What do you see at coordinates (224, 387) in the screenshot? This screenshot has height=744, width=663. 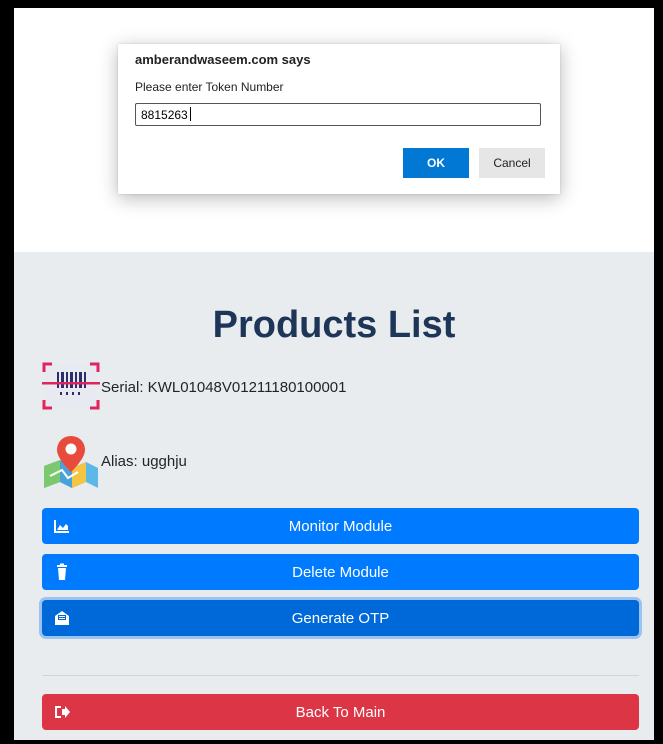 I see `serial-text: Serial: KWL01048V01211180100001` at bounding box center [224, 387].